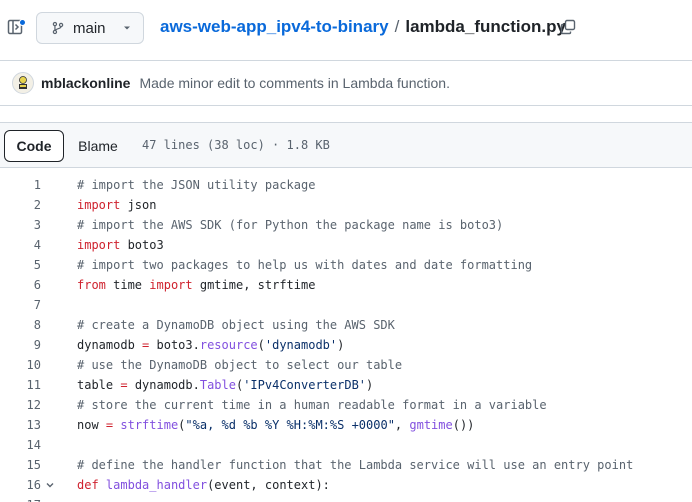 This screenshot has width=692, height=502. Describe the element at coordinates (346, 485) in the screenshot. I see `code-line: 16 def lambda_handler(event, context):` at that location.